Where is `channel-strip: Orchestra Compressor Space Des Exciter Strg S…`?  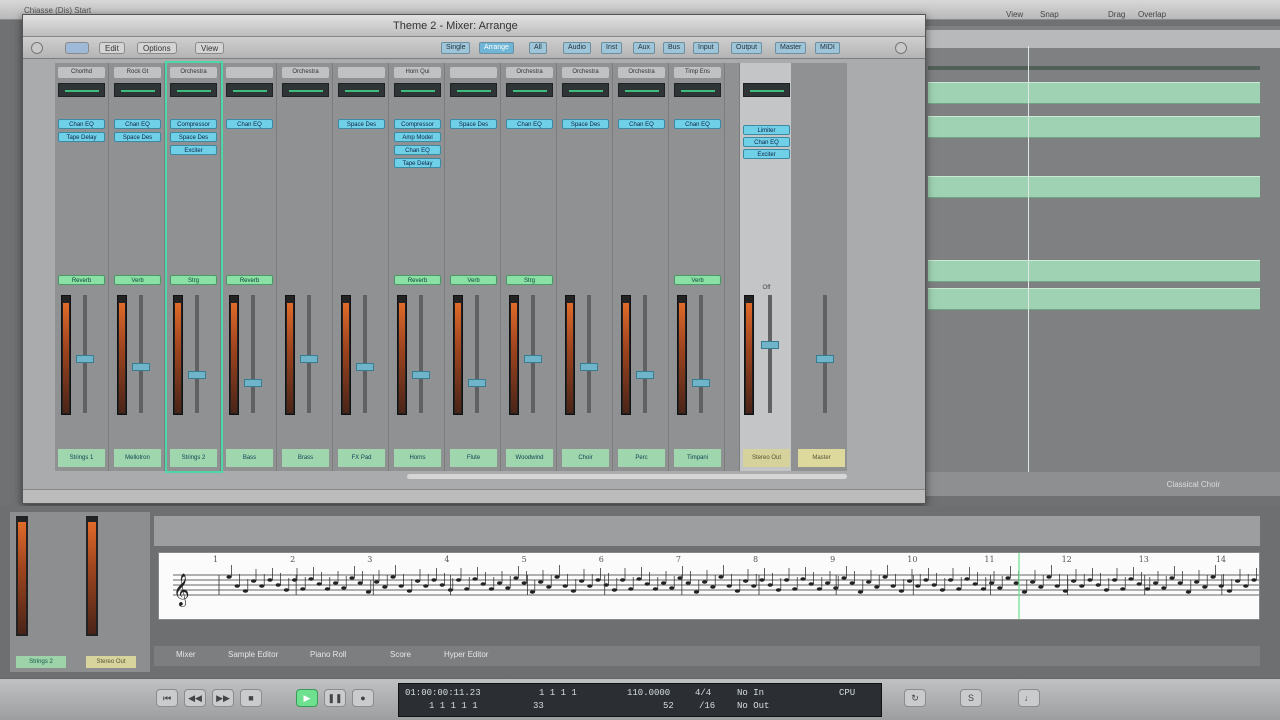
channel-strip: Orchestra Compressor Space Des Exciter Strg S… is located at coordinates (194, 267).